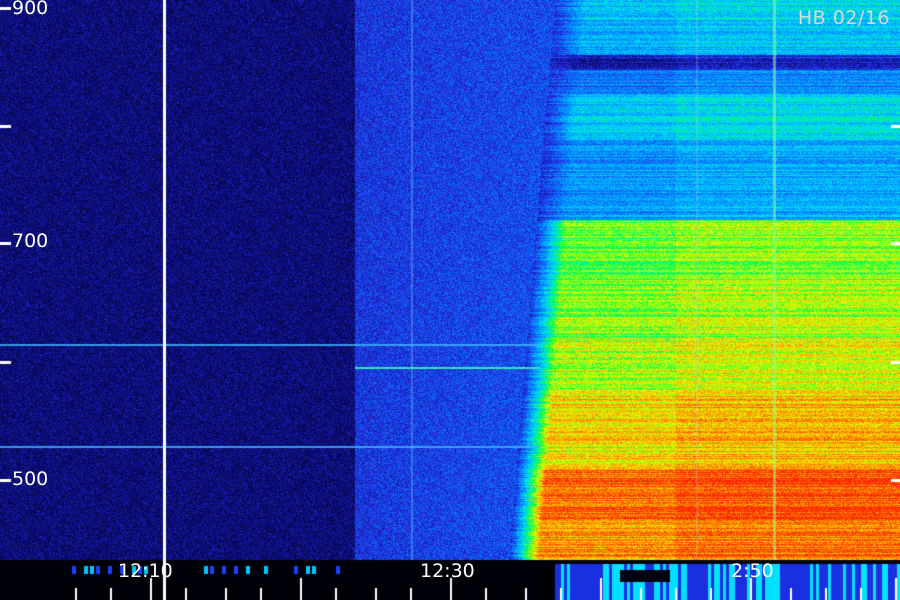 The width and height of the screenshot is (900, 600). What do you see at coordinates (30, 9) in the screenshot?
I see `y-tick-label-900: 900` at bounding box center [30, 9].